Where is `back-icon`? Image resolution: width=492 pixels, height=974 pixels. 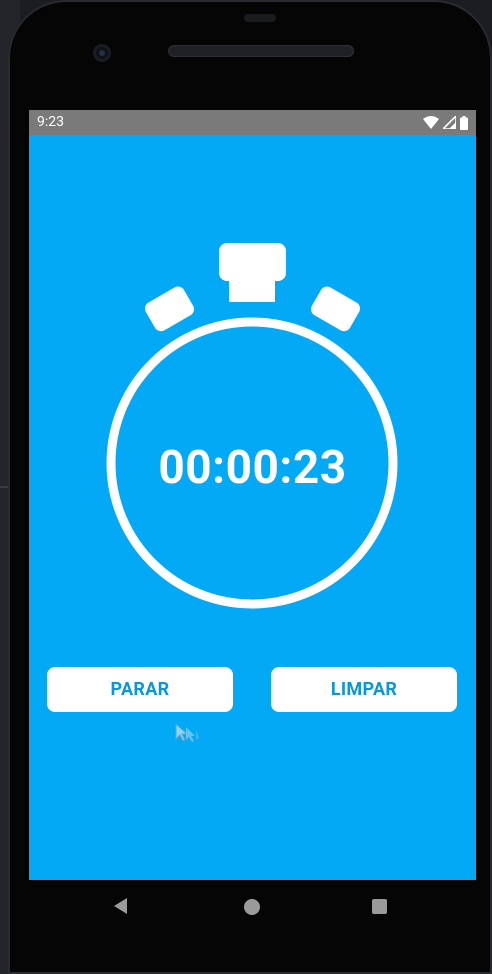
back-icon is located at coordinates (120, 906).